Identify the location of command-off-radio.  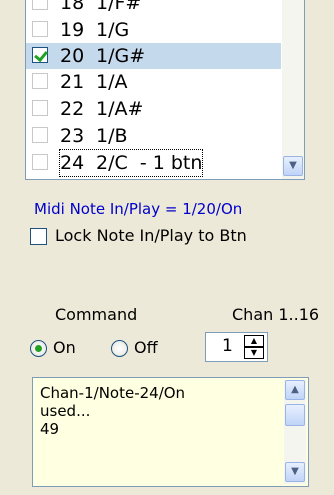
(119, 348).